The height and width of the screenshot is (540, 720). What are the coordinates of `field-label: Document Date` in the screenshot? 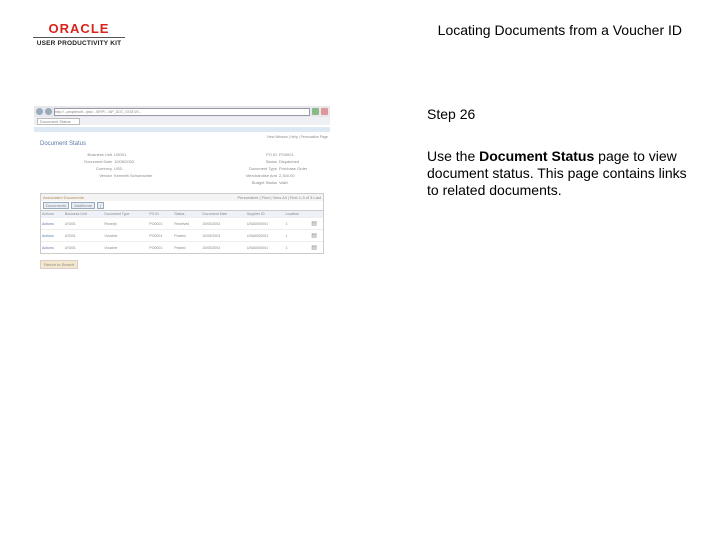 It's located at (98, 161).